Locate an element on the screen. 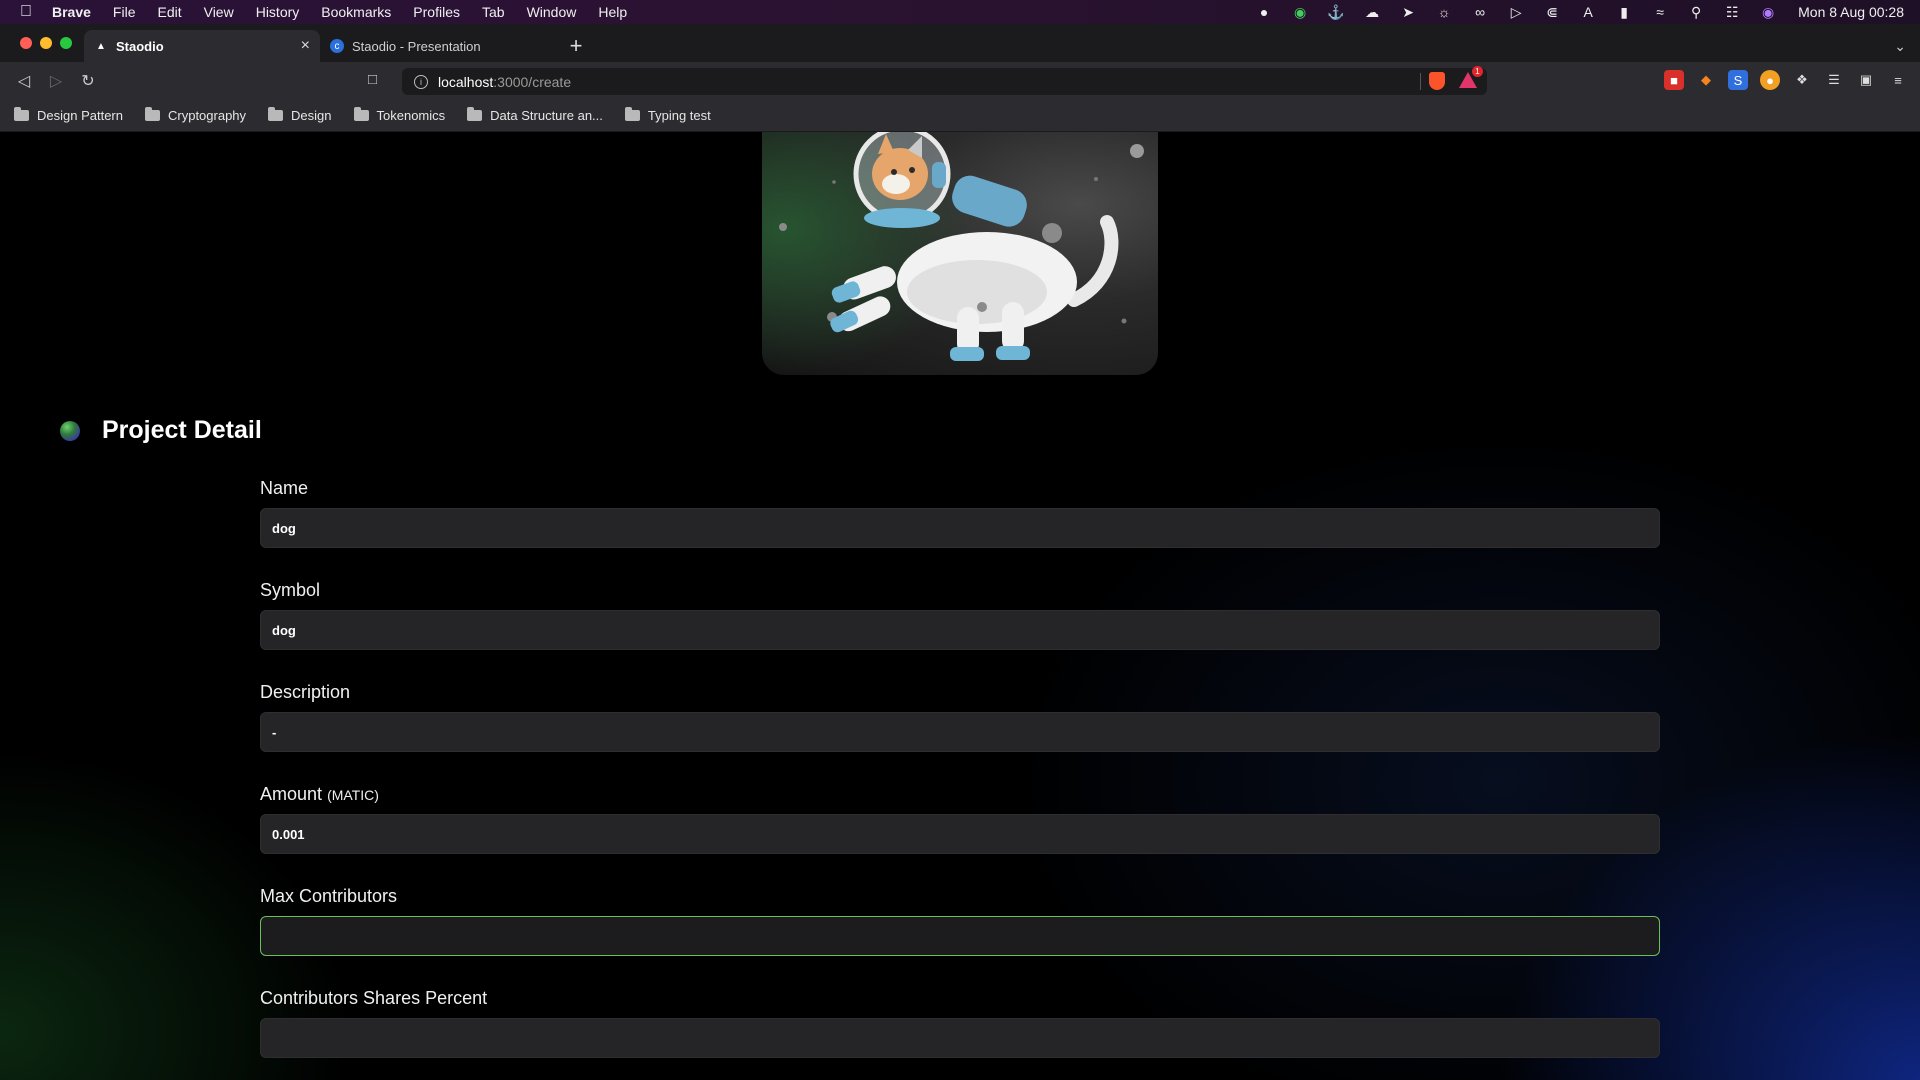 The width and height of the screenshot is (1920, 1080). bookmark-folder: Cryptography is located at coordinates (196, 115).